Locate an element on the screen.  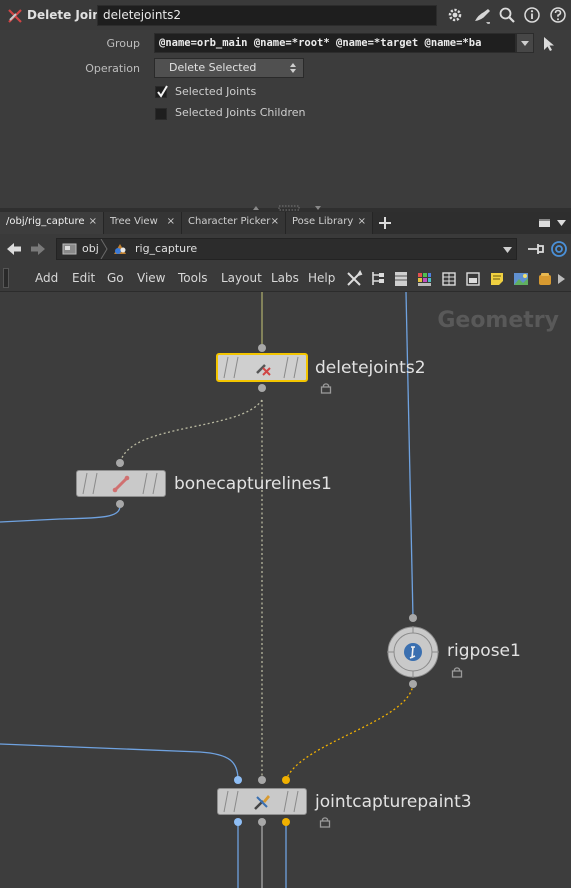
background-image-icon is located at coordinates (521, 279).